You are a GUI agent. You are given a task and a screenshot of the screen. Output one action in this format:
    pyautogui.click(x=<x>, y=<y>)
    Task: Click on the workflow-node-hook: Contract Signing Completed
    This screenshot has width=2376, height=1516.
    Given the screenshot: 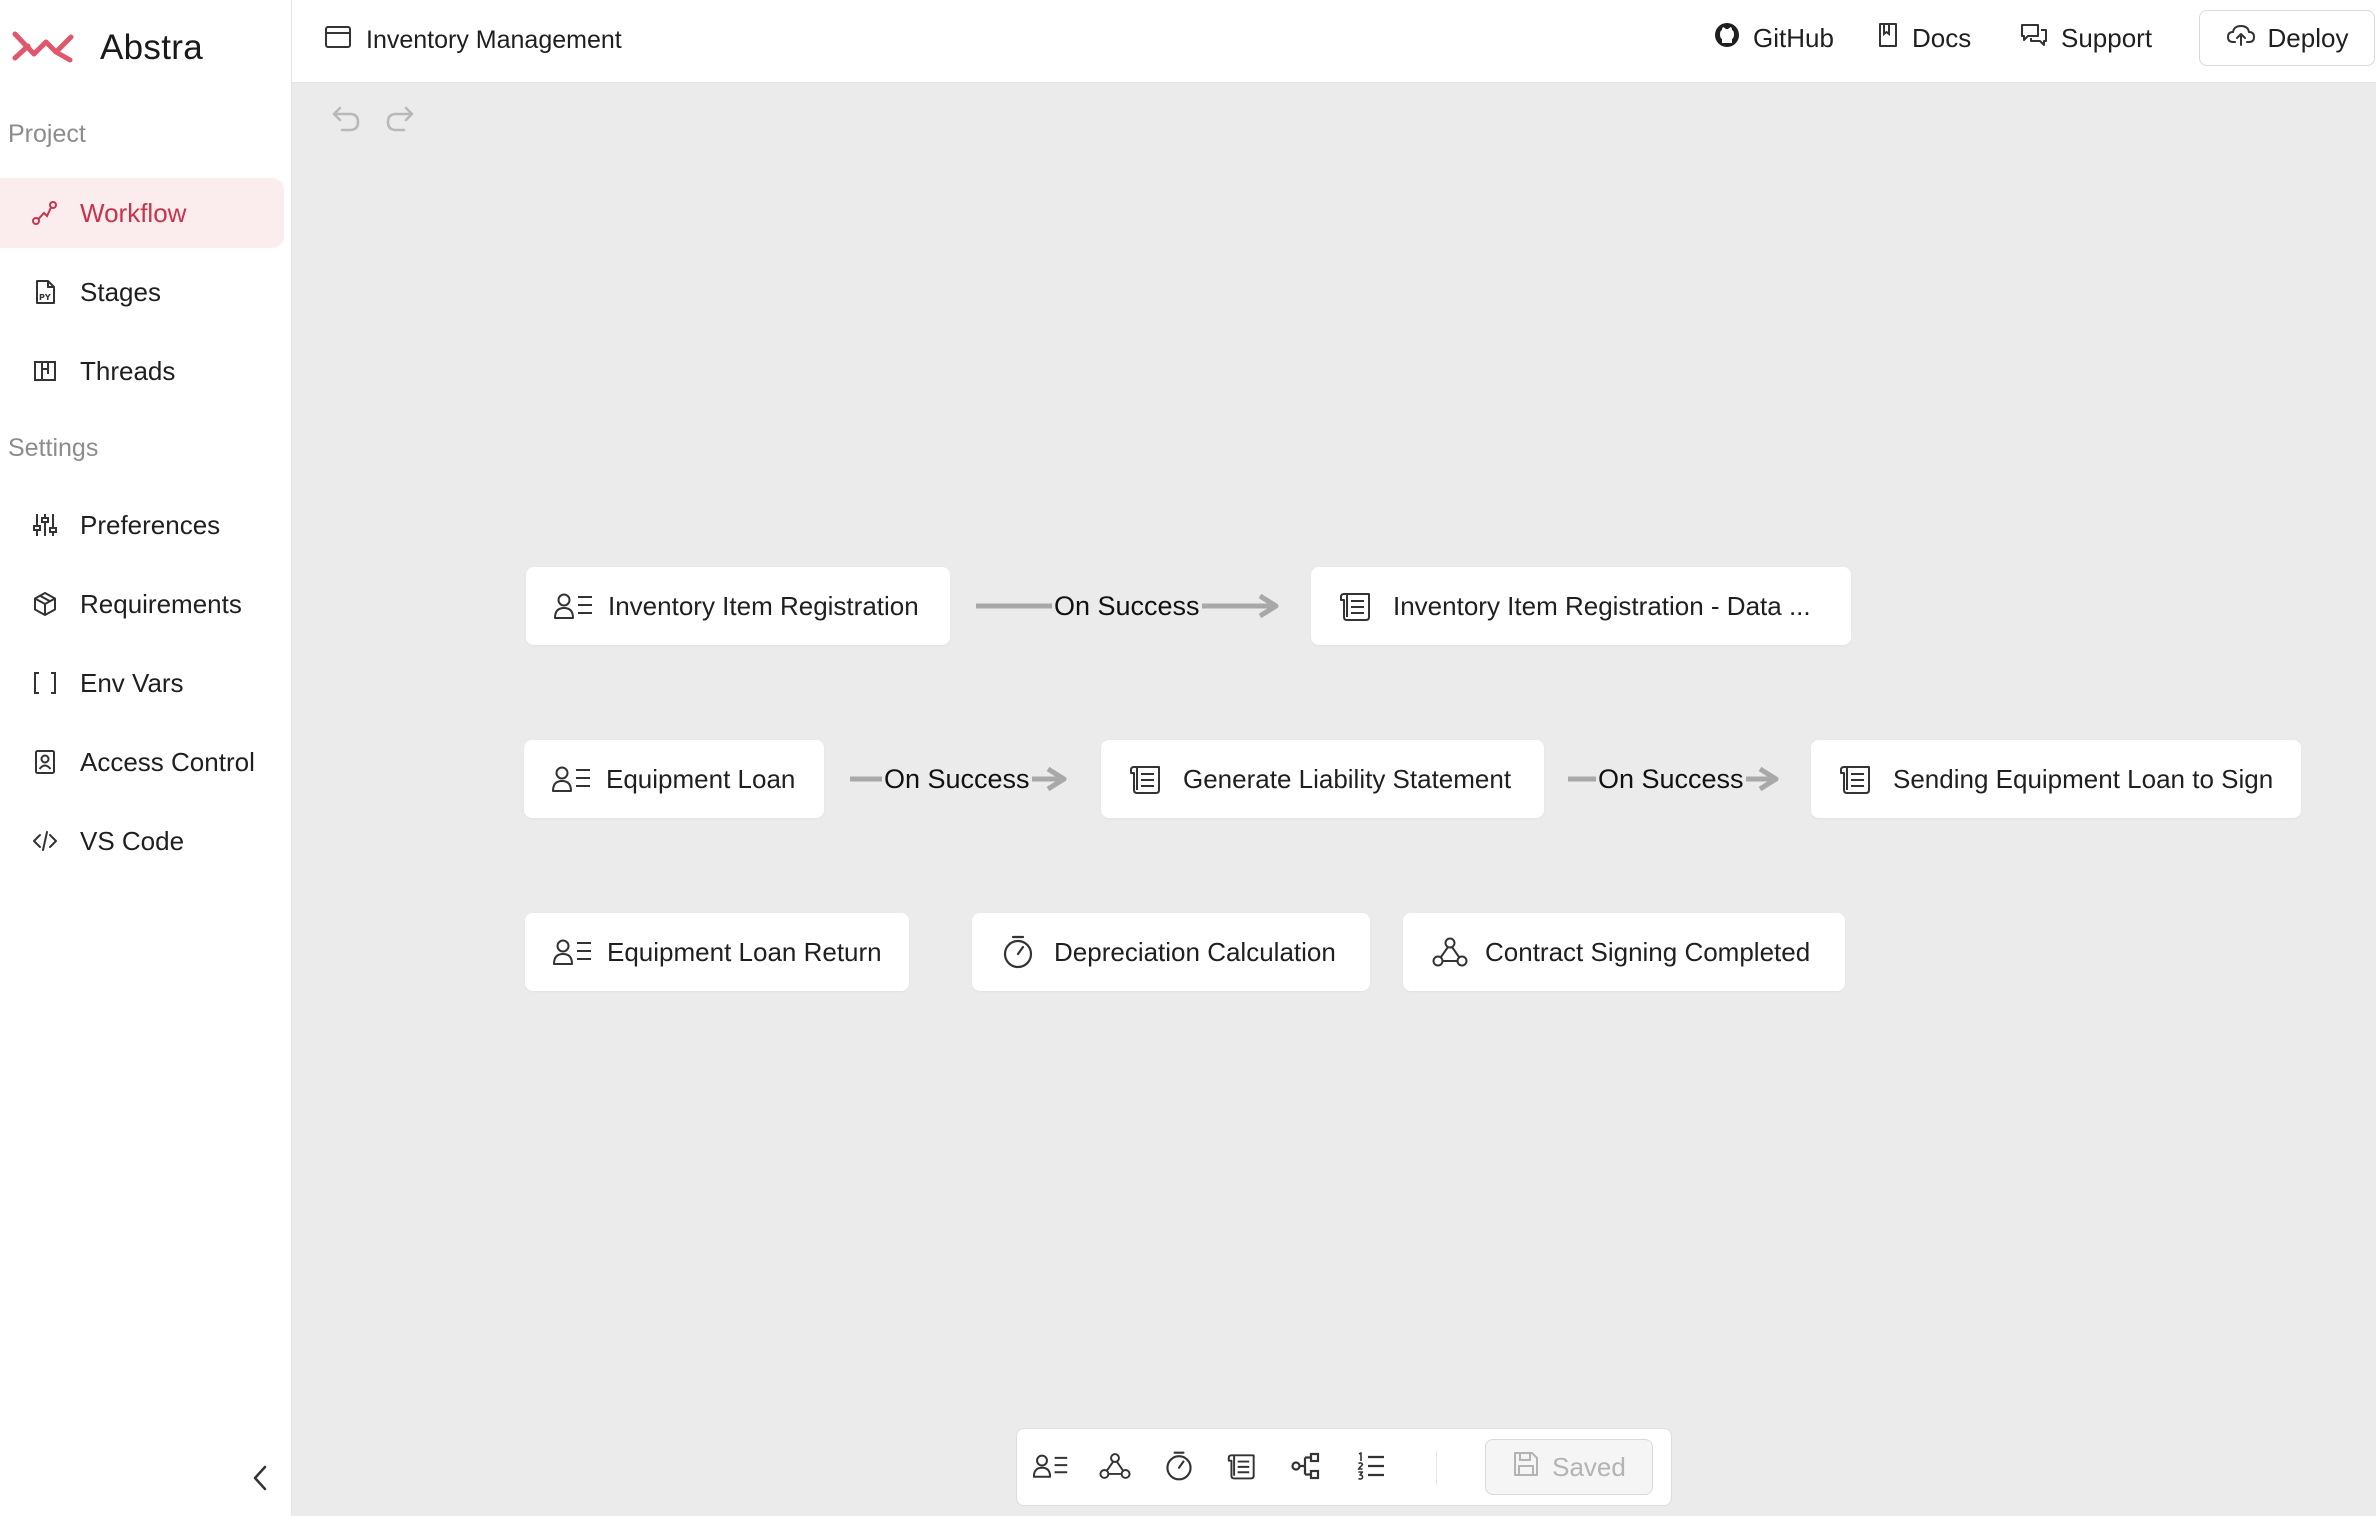 What is the action you would take?
    pyautogui.click(x=1624, y=952)
    